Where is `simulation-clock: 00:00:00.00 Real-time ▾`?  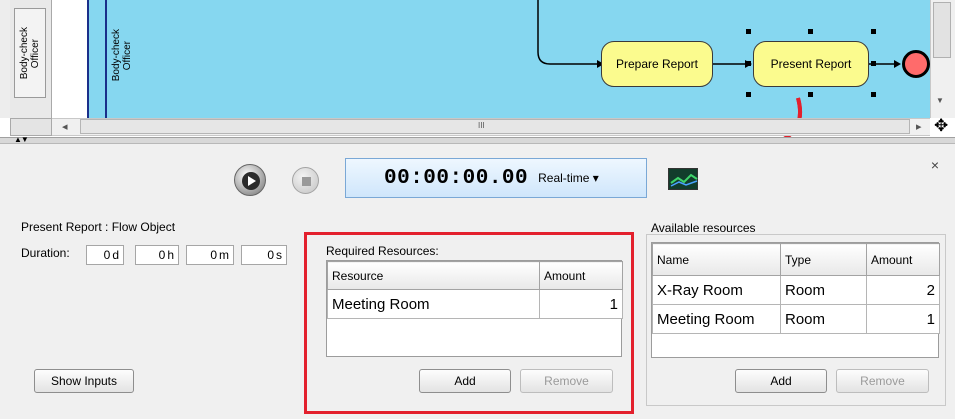 simulation-clock: 00:00:00.00 Real-time ▾ is located at coordinates (496, 178).